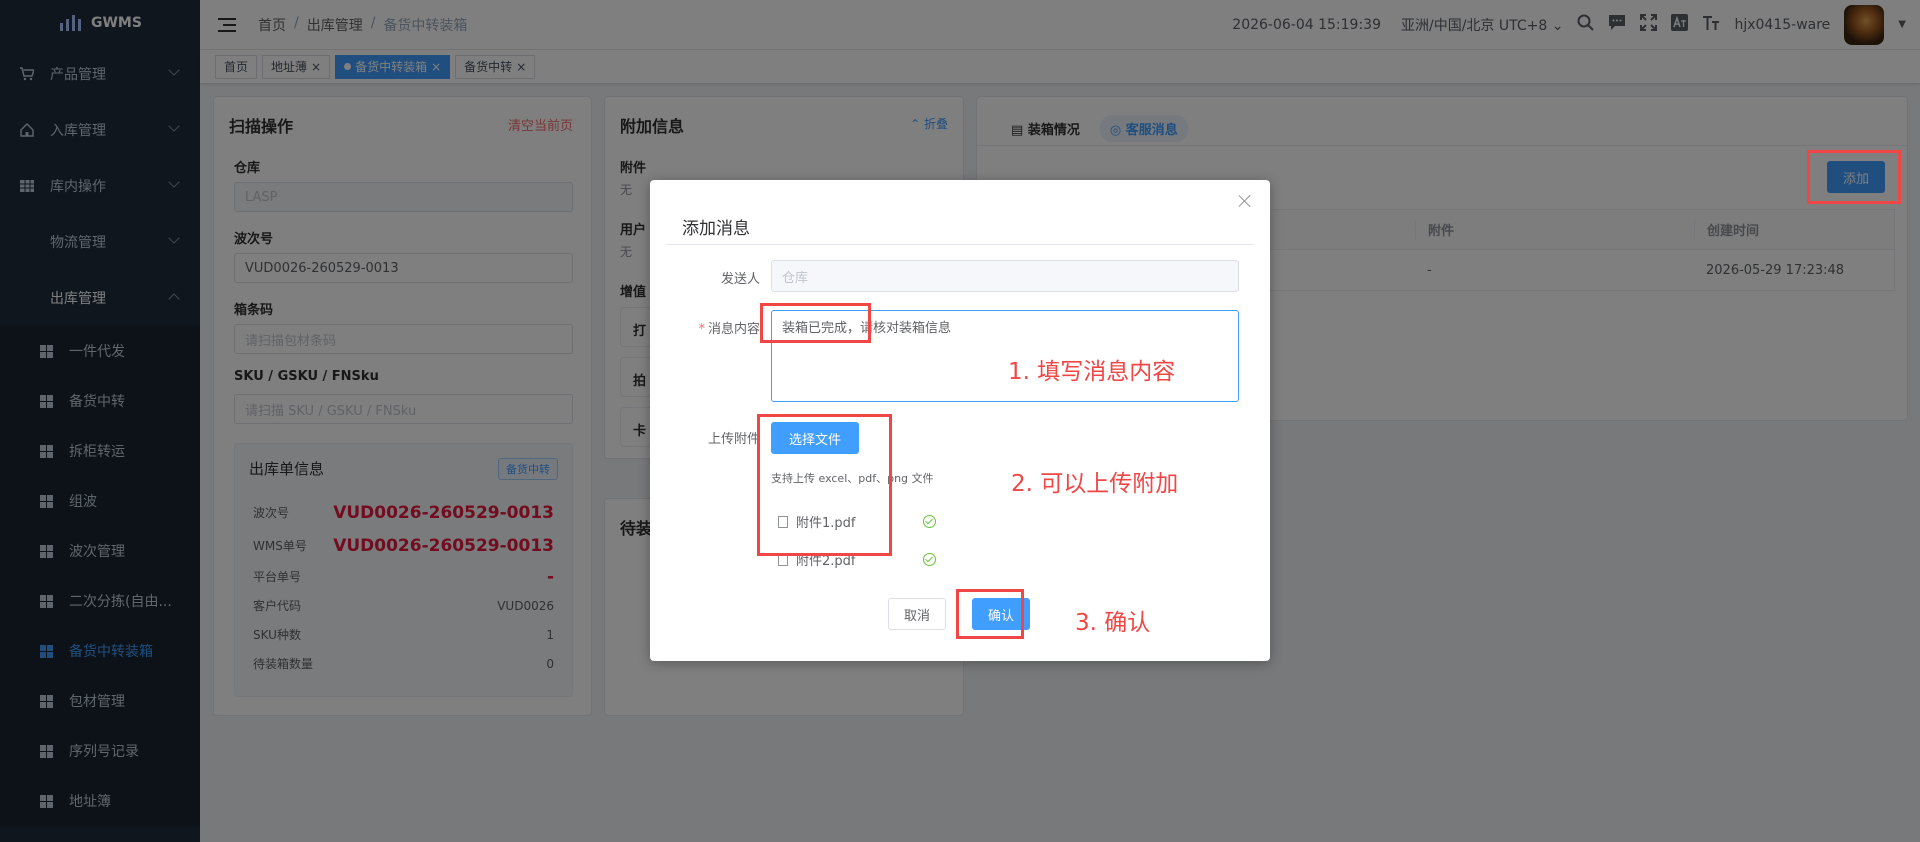  Describe the element at coordinates (701, 329) in the screenshot. I see `required-icon: *` at that location.